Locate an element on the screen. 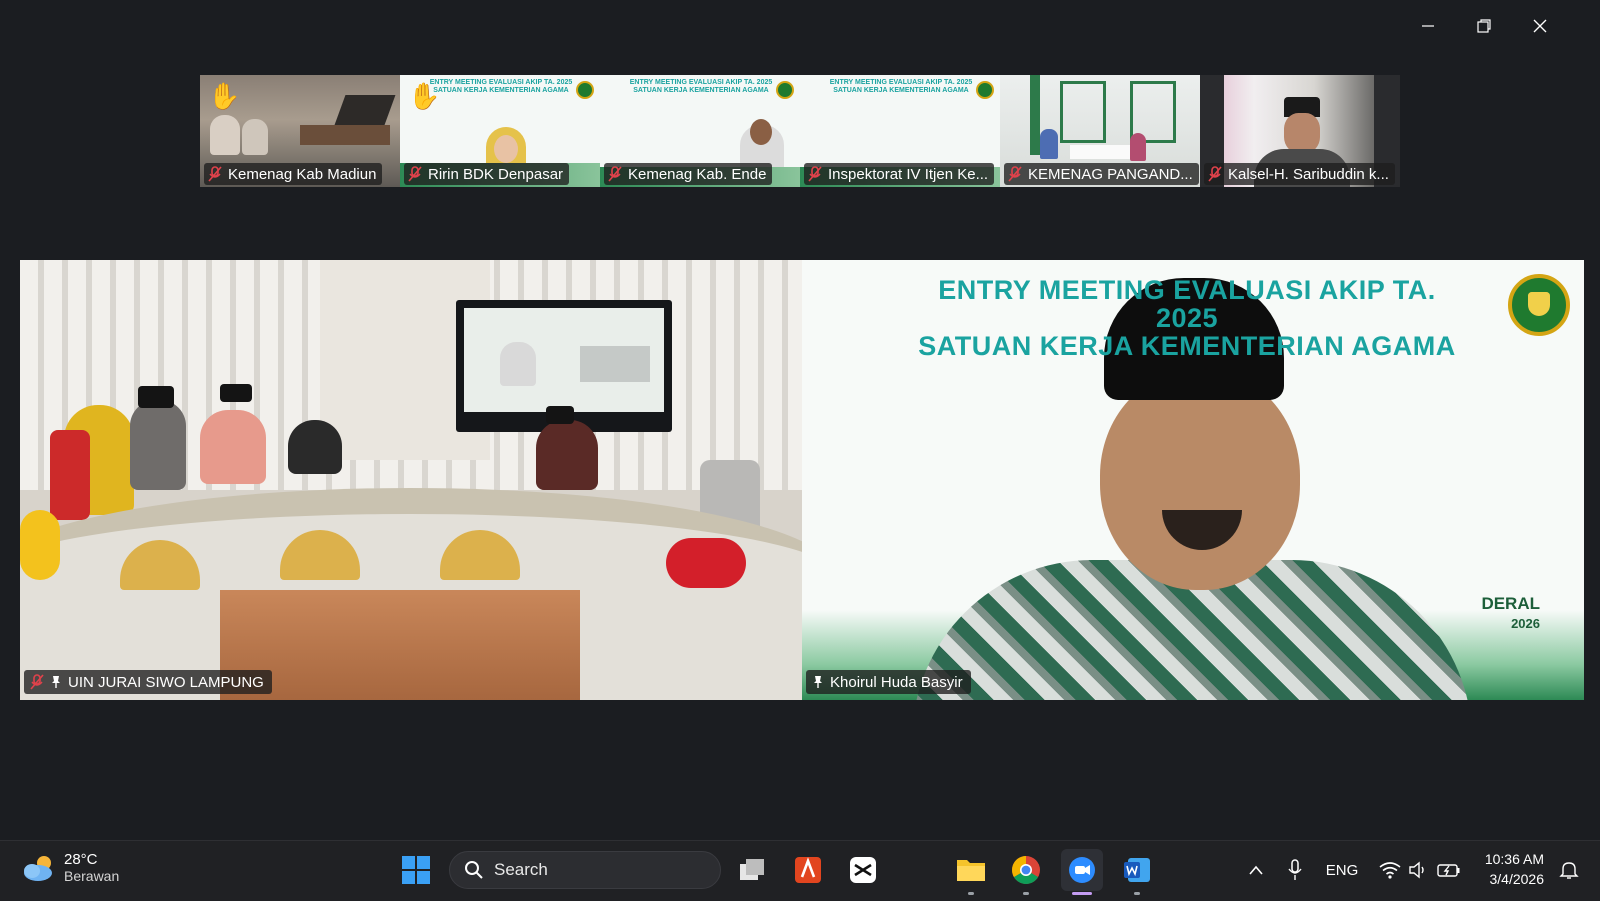 This screenshot has height=901, width=1600. folder-icon is located at coordinates (971, 870).